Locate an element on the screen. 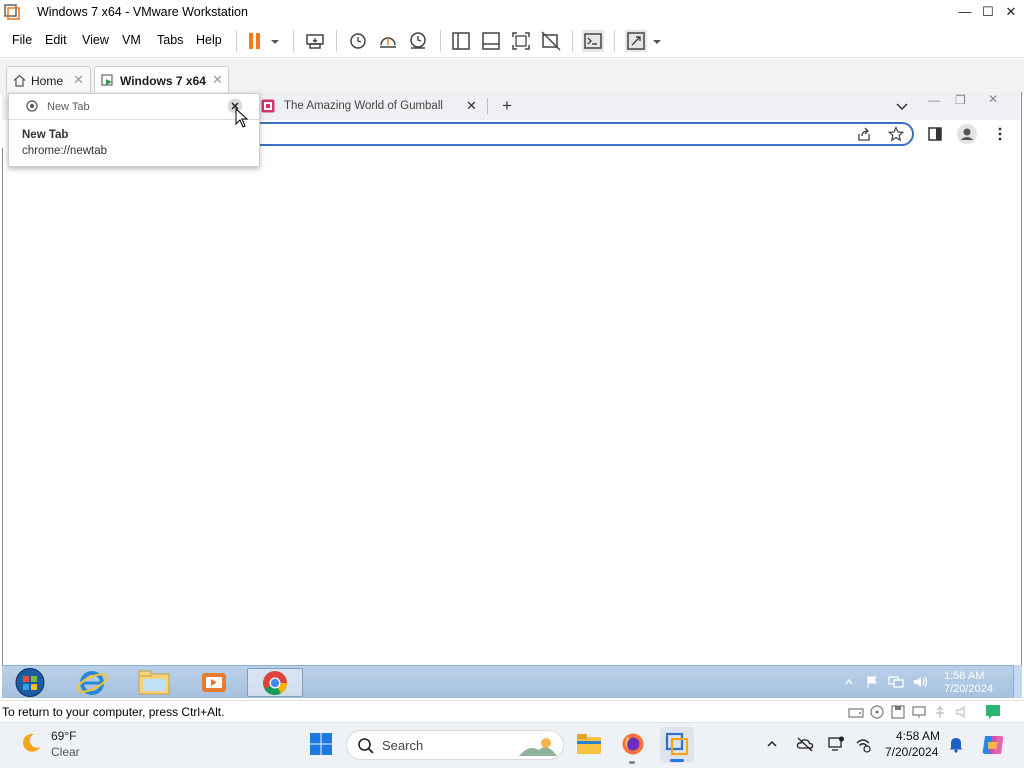 The height and width of the screenshot is (768, 1024). vmware-workstation-icon is located at coordinates (677, 744).